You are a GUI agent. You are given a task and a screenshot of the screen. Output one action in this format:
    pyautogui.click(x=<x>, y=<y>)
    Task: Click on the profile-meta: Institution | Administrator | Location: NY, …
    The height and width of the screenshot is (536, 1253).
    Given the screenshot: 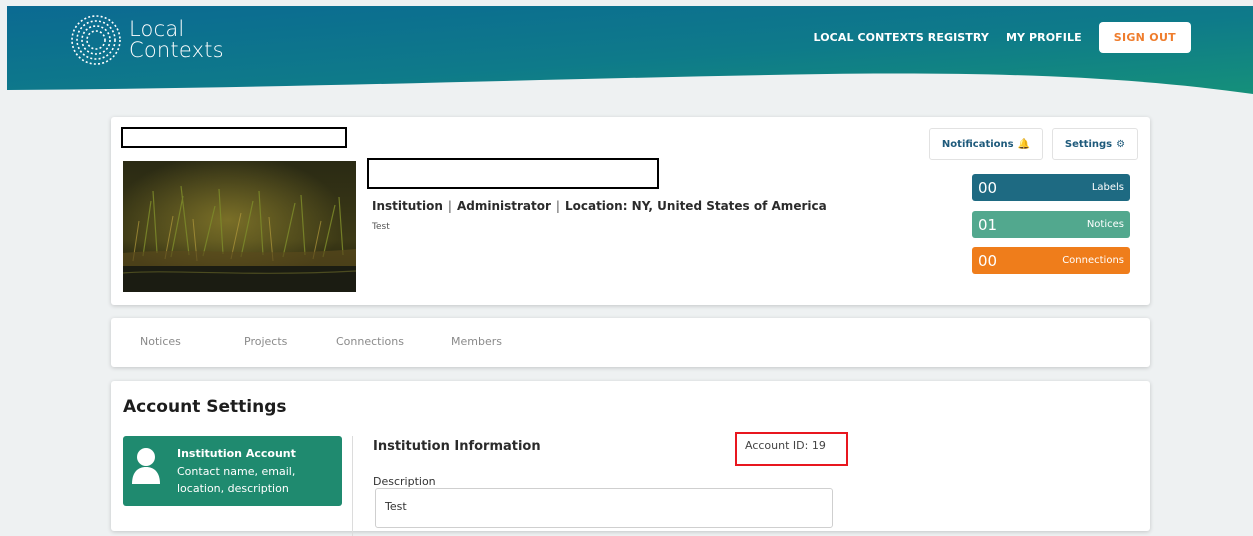 What is the action you would take?
    pyautogui.click(x=599, y=206)
    